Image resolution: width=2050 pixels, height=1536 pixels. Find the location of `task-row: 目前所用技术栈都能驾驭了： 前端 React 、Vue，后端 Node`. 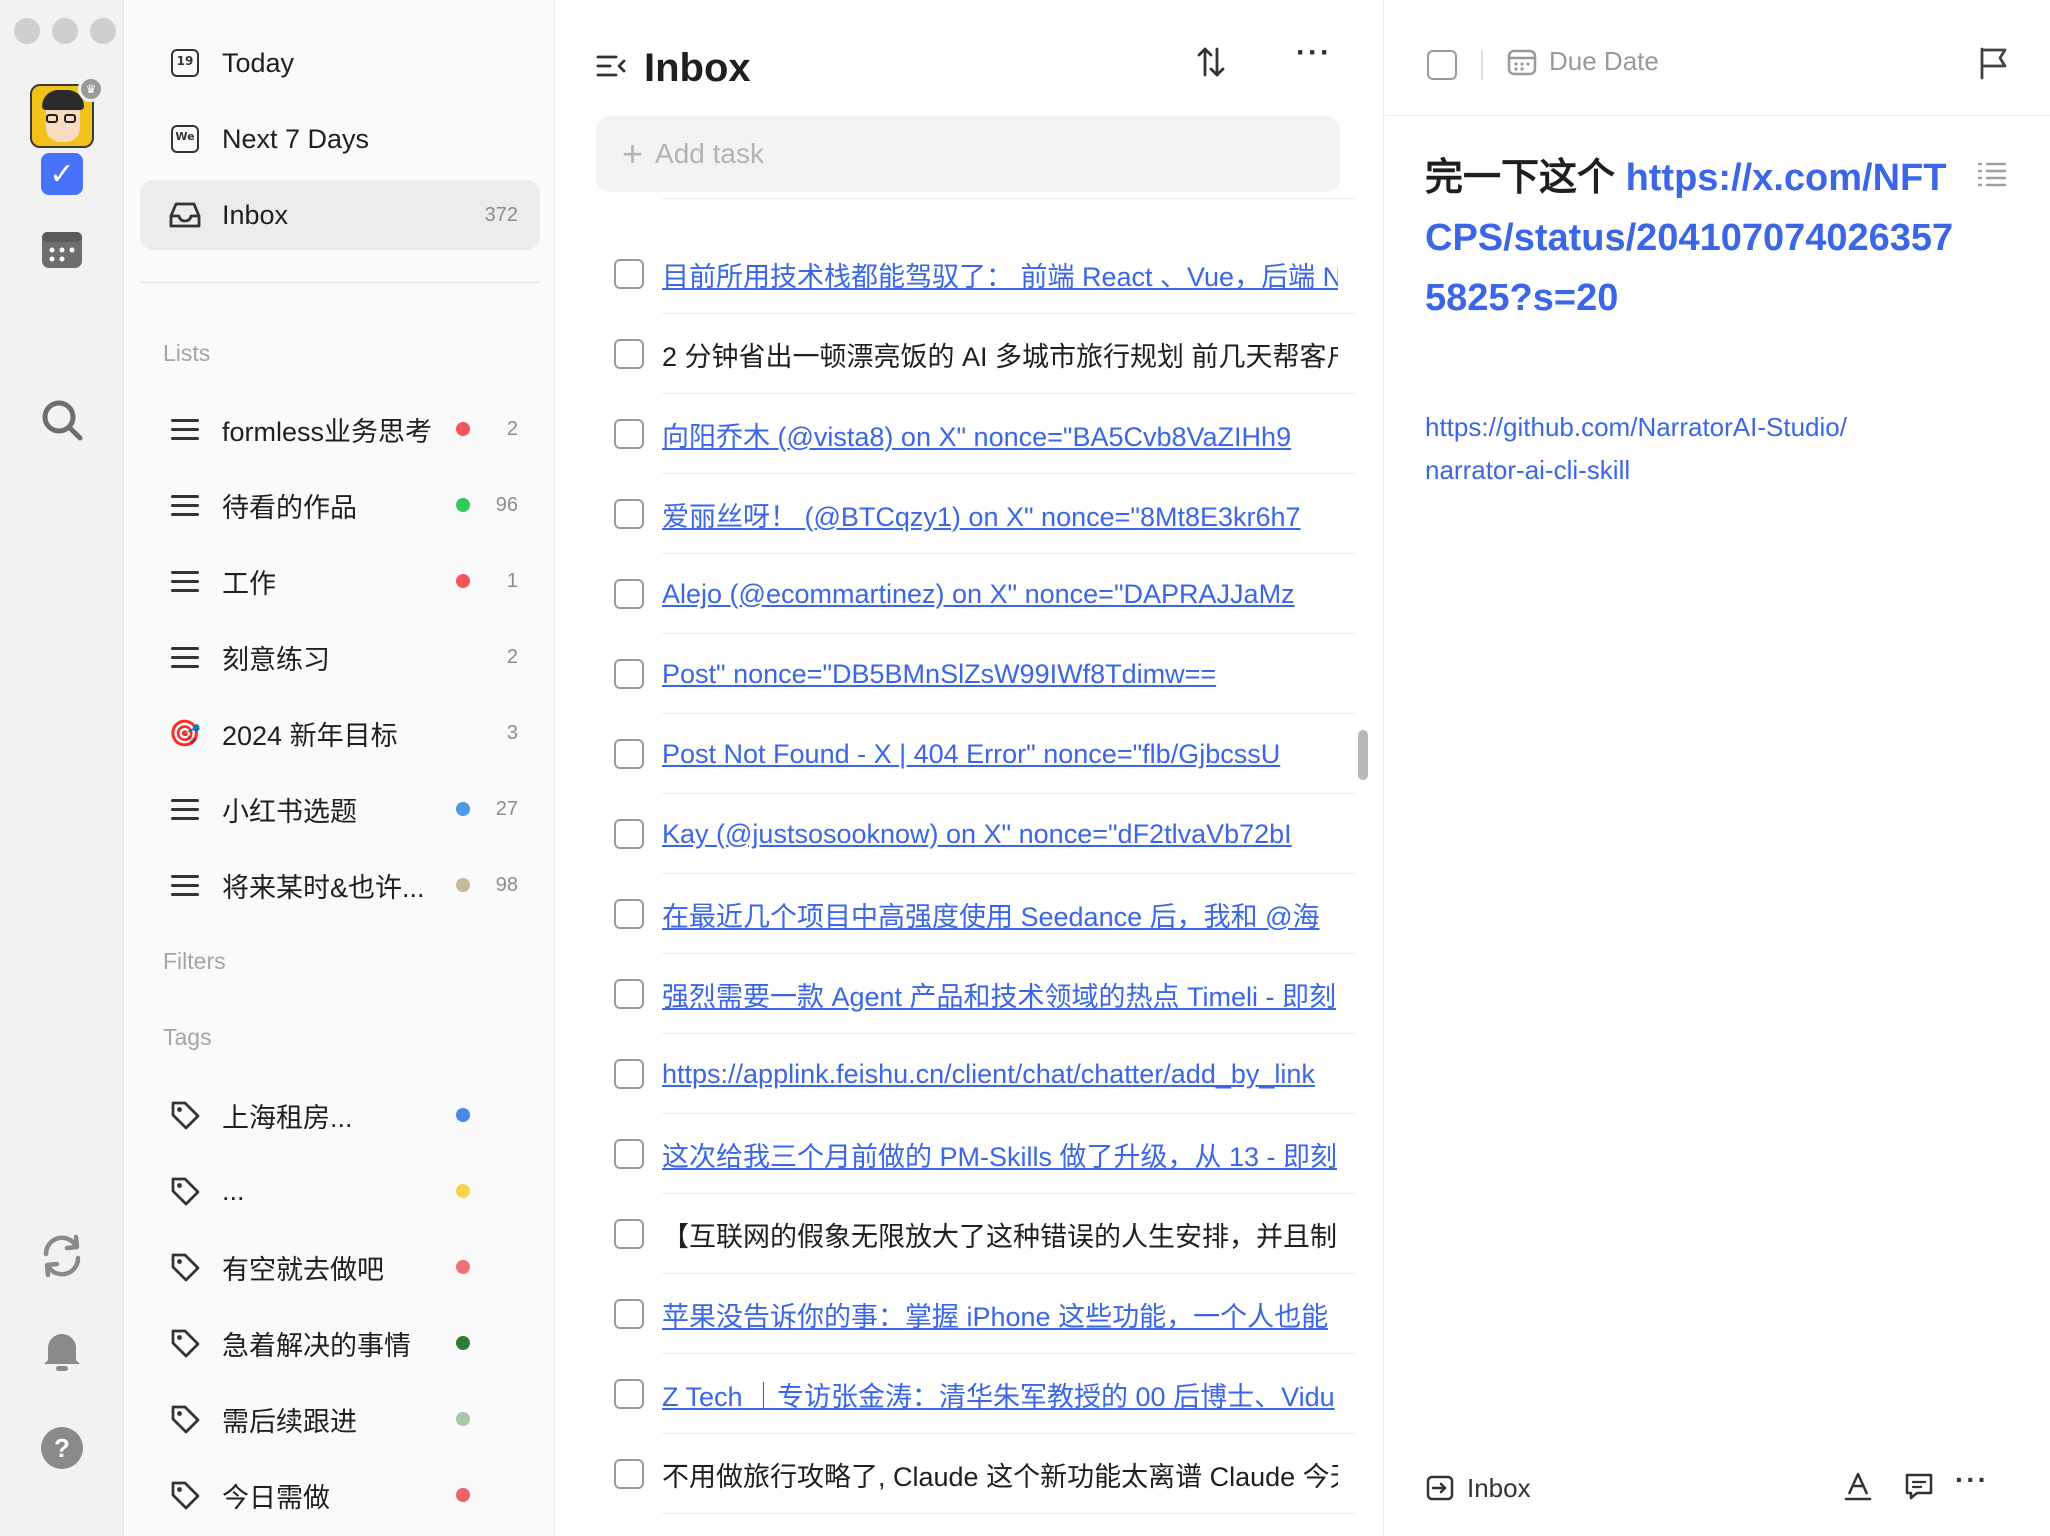

task-row: 目前所用技术栈都能驾驭了： 前端 React 、Vue，后端 Node is located at coordinates (976, 274).